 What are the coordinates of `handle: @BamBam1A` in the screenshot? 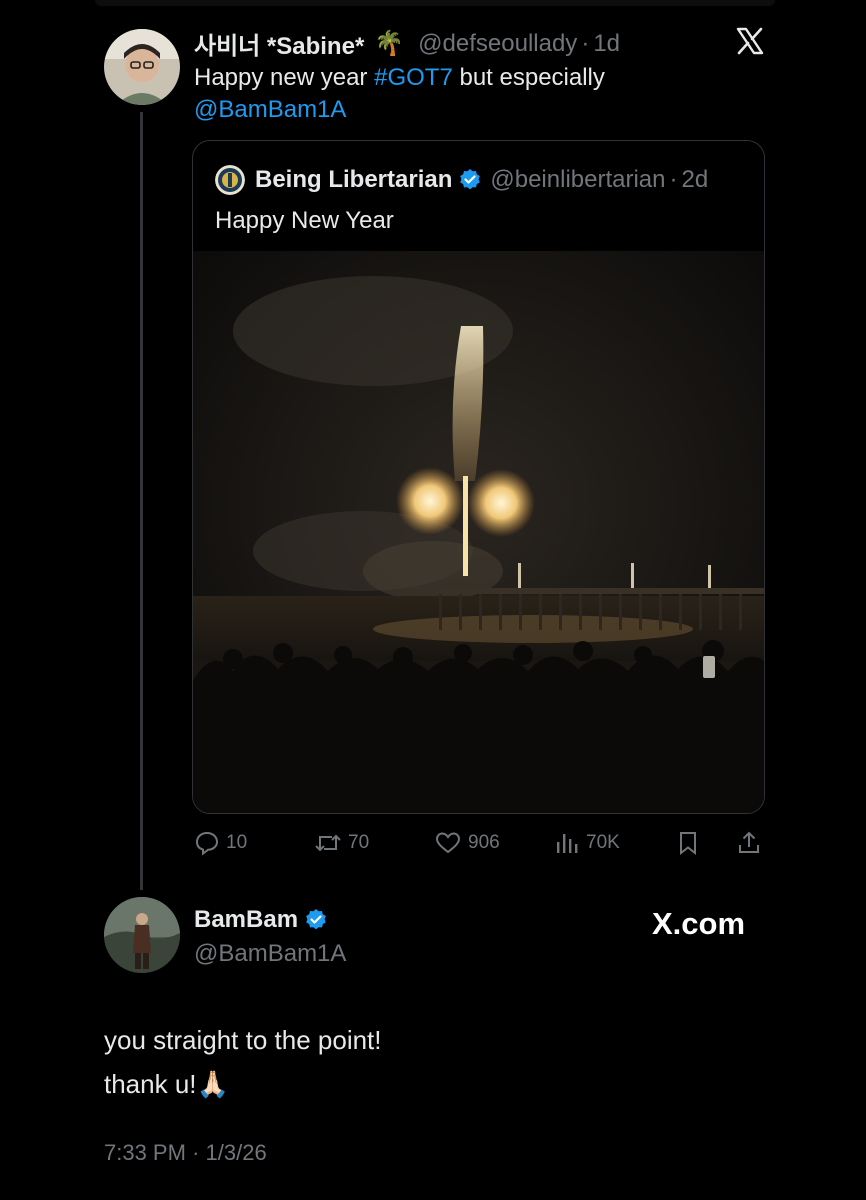 It's located at (270, 954).